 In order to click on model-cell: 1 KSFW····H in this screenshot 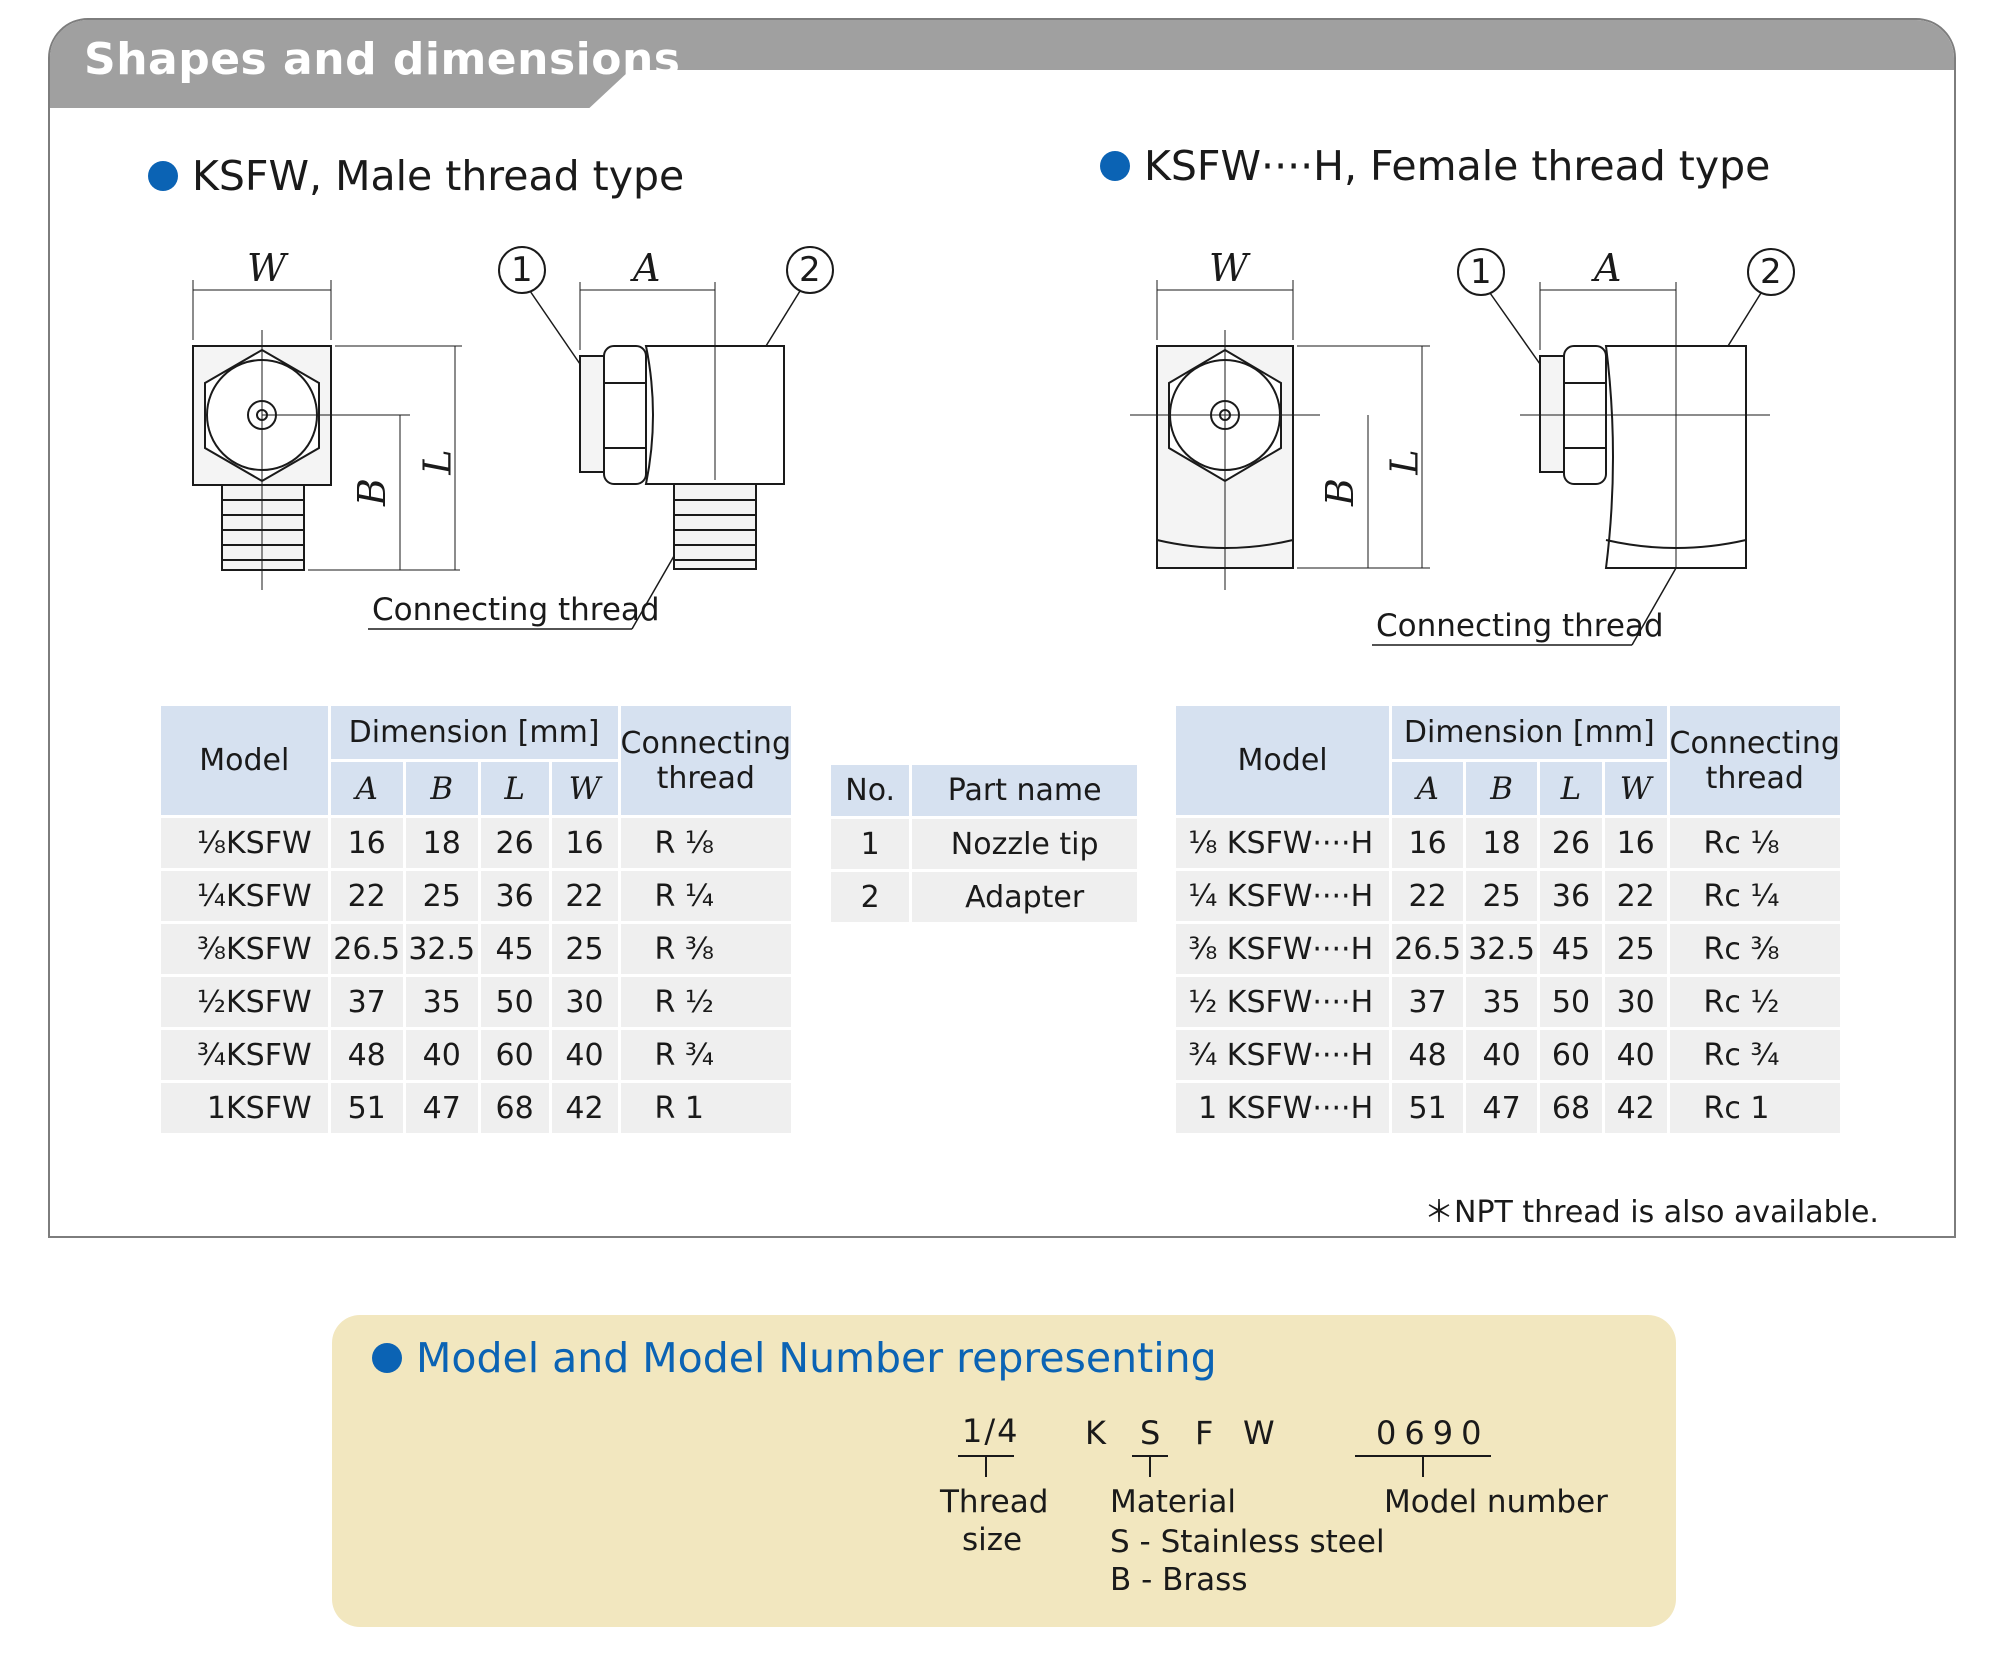, I will do `click(1282, 1108)`.